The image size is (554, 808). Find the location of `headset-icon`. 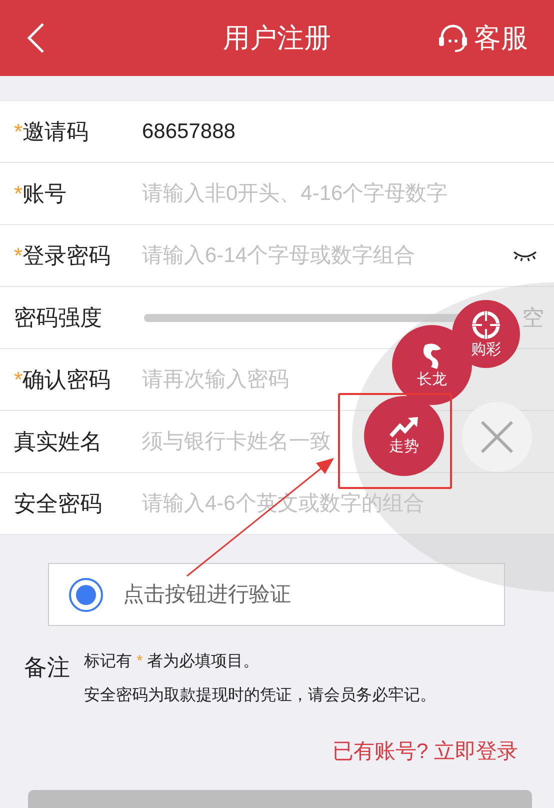

headset-icon is located at coordinates (453, 38).